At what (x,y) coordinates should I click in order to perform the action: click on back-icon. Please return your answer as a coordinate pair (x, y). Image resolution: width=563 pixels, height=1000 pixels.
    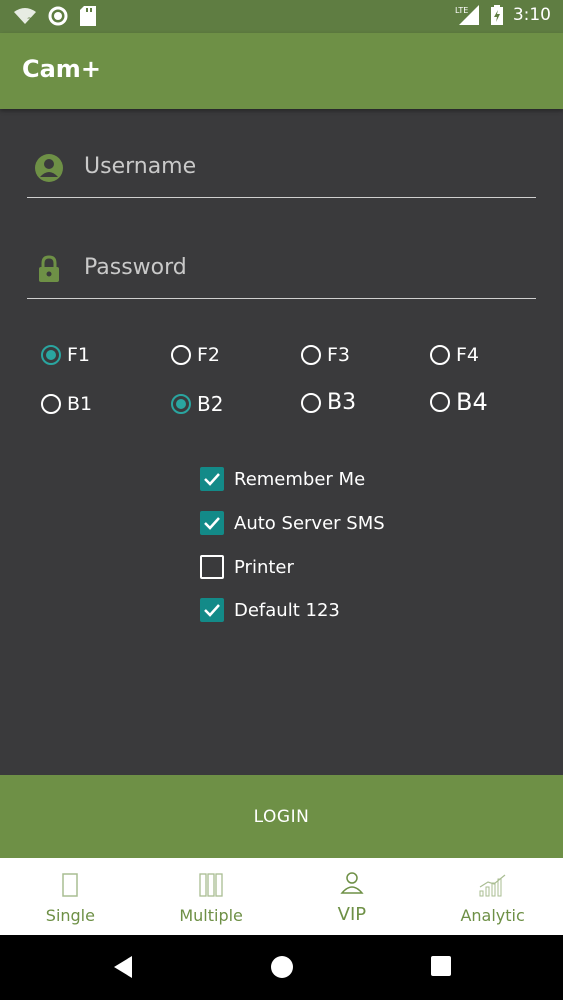
    Looking at the image, I should click on (123, 967).